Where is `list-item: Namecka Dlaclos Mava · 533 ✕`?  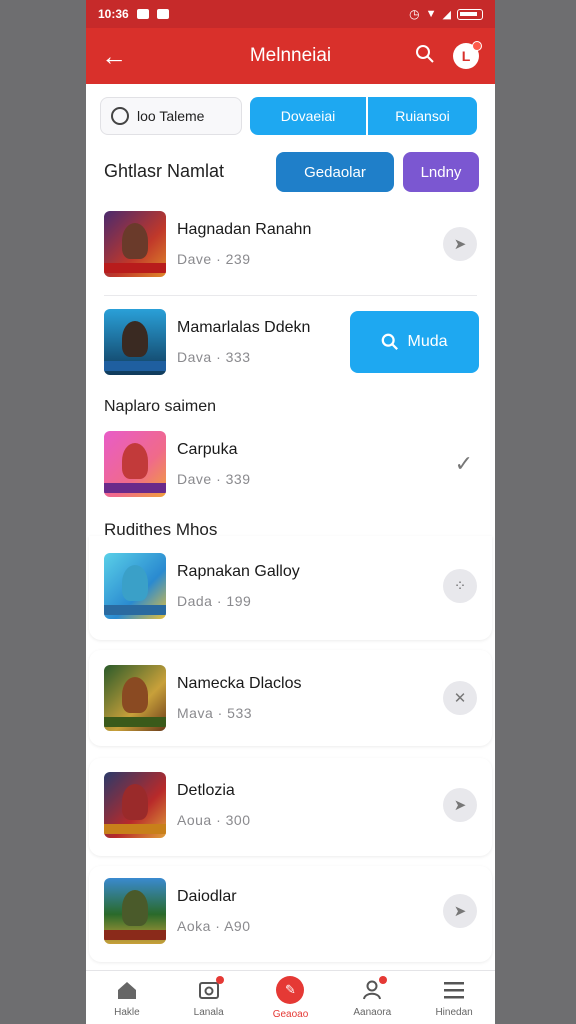 list-item: Namecka Dlaclos Mava · 533 ✕ is located at coordinates (290, 698).